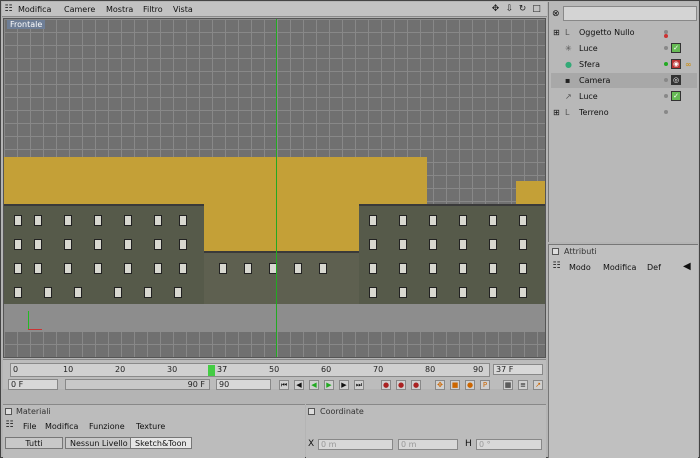  What do you see at coordinates (401, 385) in the screenshot?
I see `autokey-icon: ●` at bounding box center [401, 385].